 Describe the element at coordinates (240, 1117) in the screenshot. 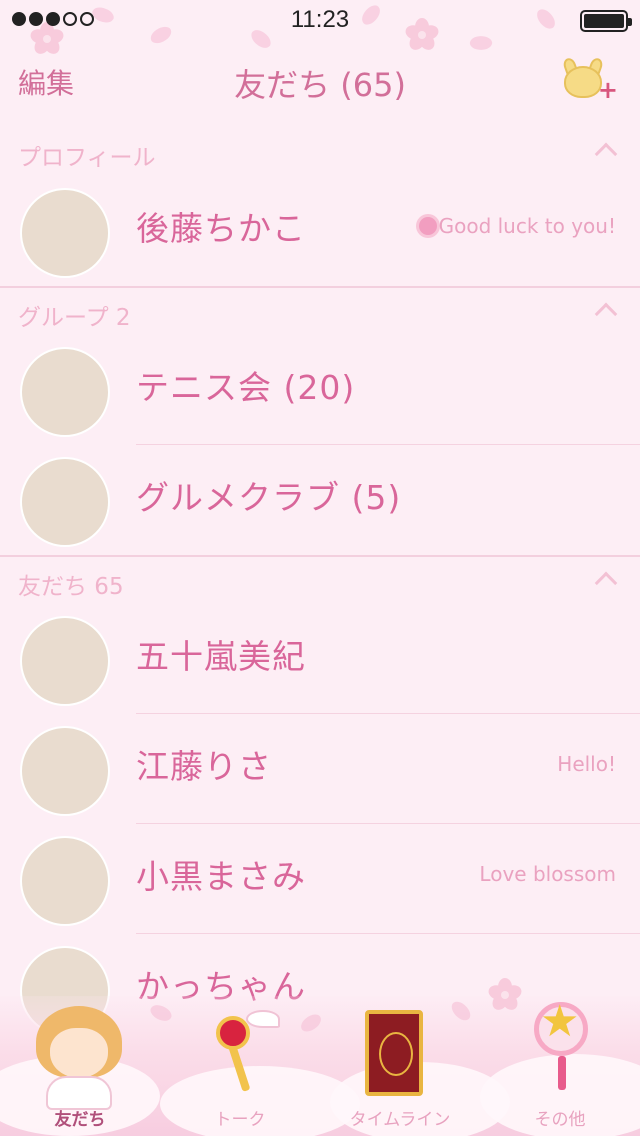

I see `tab-talk: トーク` at that location.